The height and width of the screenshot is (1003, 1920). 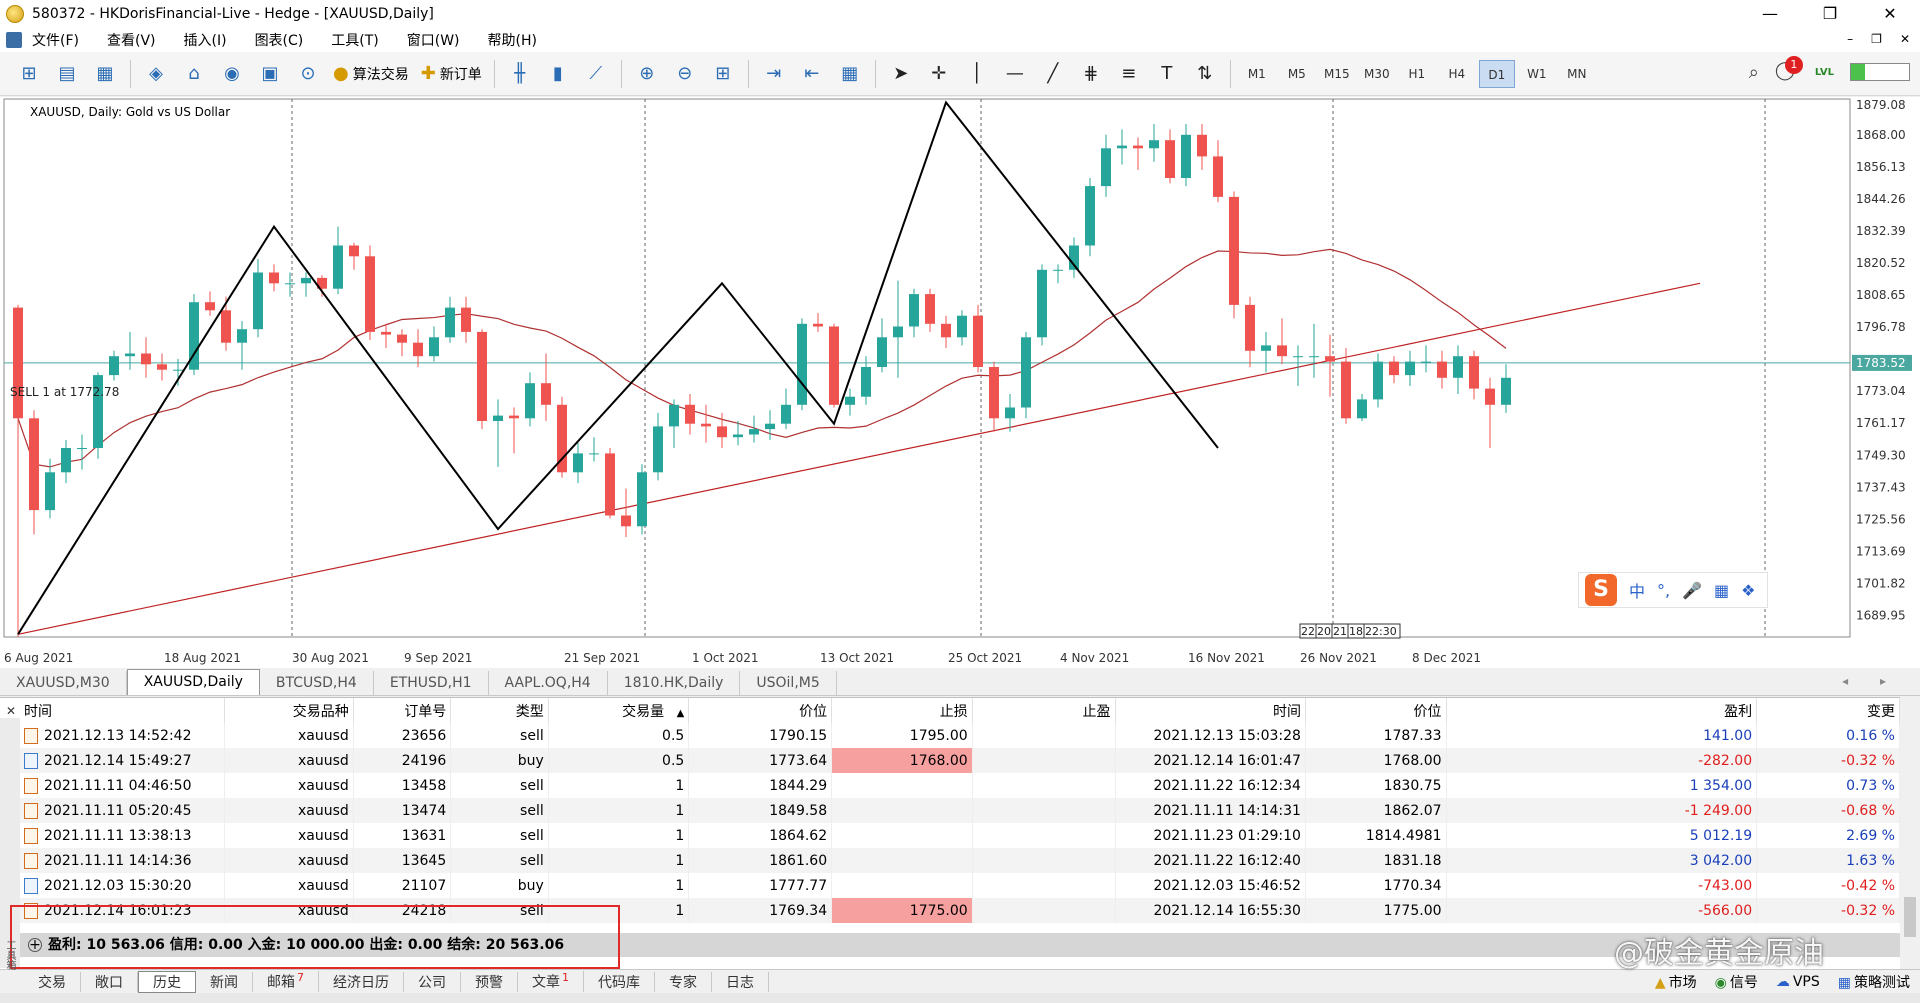 What do you see at coordinates (29, 74) in the screenshot?
I see `new-chart-icon: ⊞` at bounding box center [29, 74].